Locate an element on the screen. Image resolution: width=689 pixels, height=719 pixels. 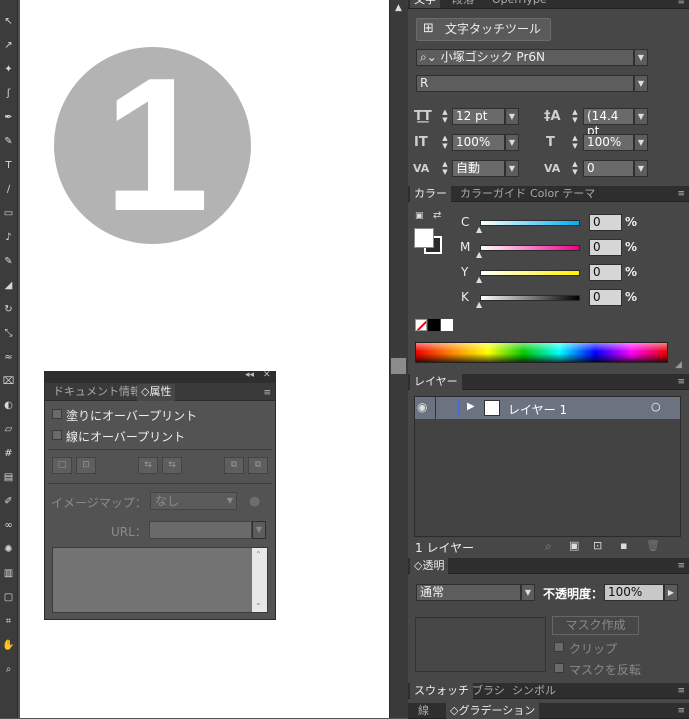
notes-textarea is located at coordinates (160, 580).